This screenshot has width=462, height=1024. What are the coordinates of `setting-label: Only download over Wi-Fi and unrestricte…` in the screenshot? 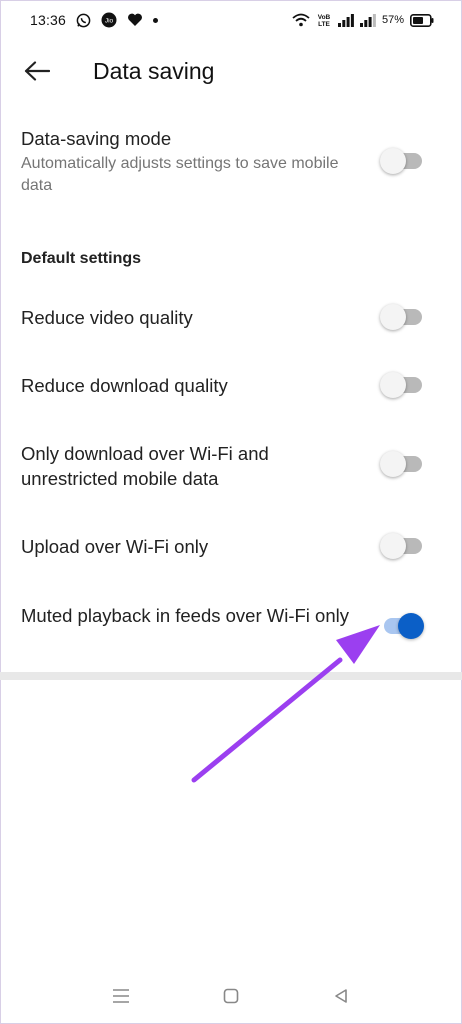 It's located at (145, 466).